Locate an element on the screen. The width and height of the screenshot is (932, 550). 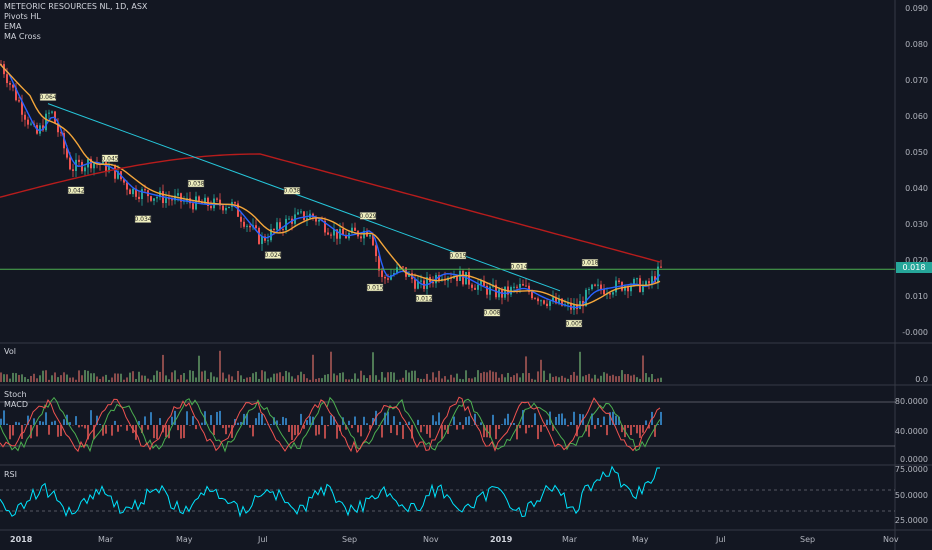
volume-label: Vol is located at coordinates (10, 352).